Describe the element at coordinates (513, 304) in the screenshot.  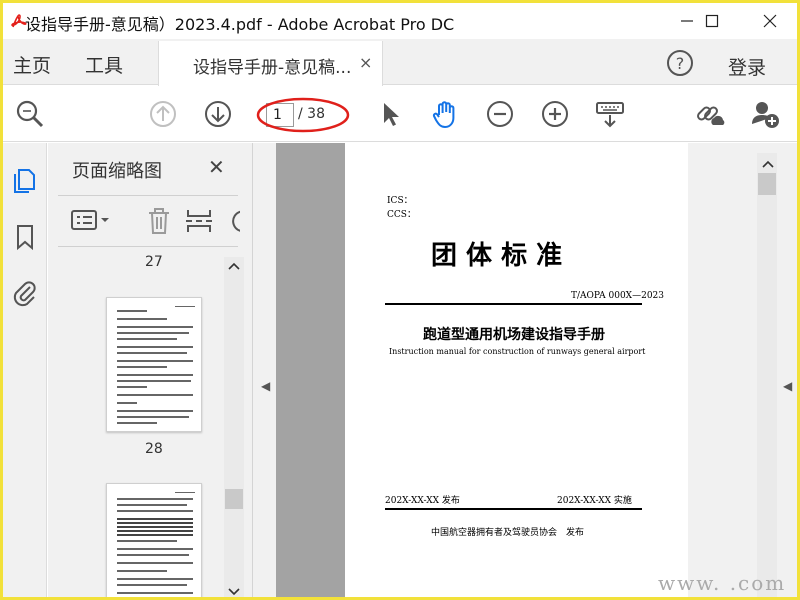
I see `top-rule` at that location.